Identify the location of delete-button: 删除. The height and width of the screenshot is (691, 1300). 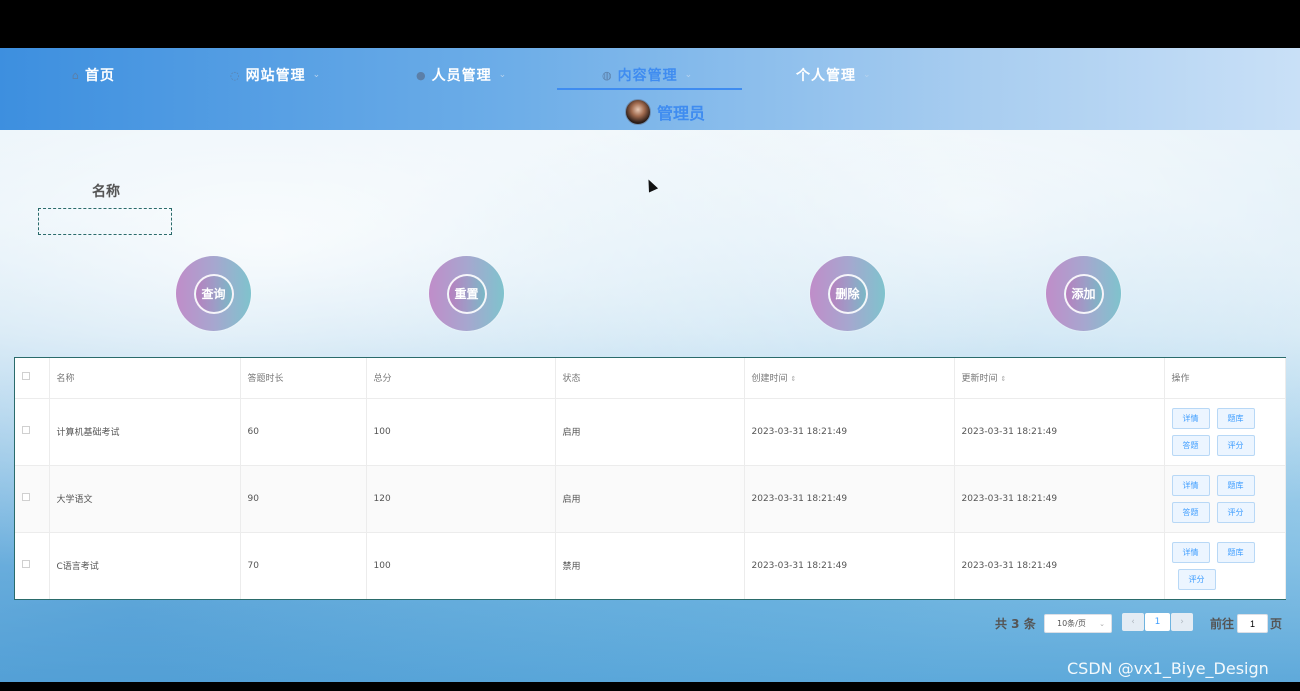
(847, 293).